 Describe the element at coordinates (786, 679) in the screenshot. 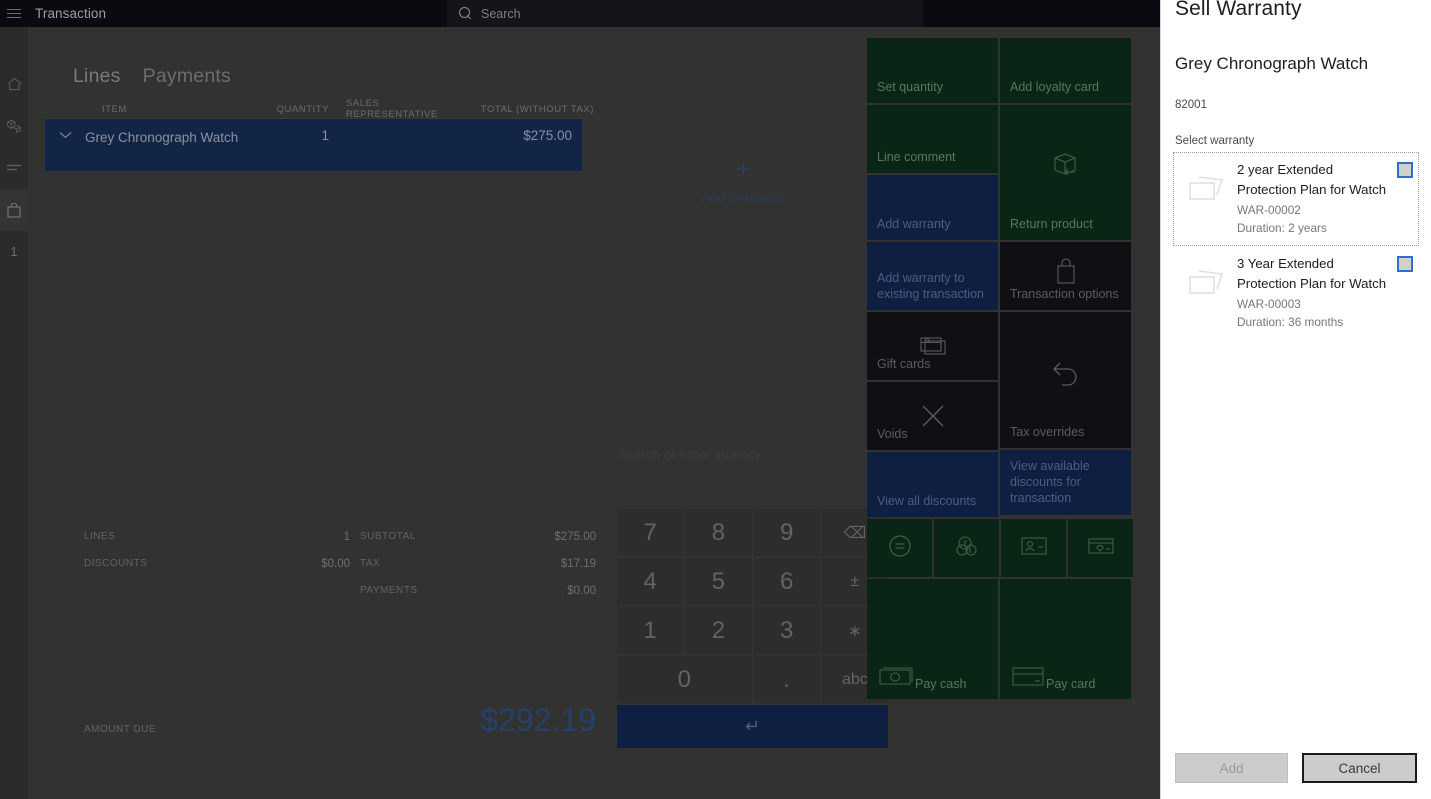

I see `key-decimal: .` at that location.